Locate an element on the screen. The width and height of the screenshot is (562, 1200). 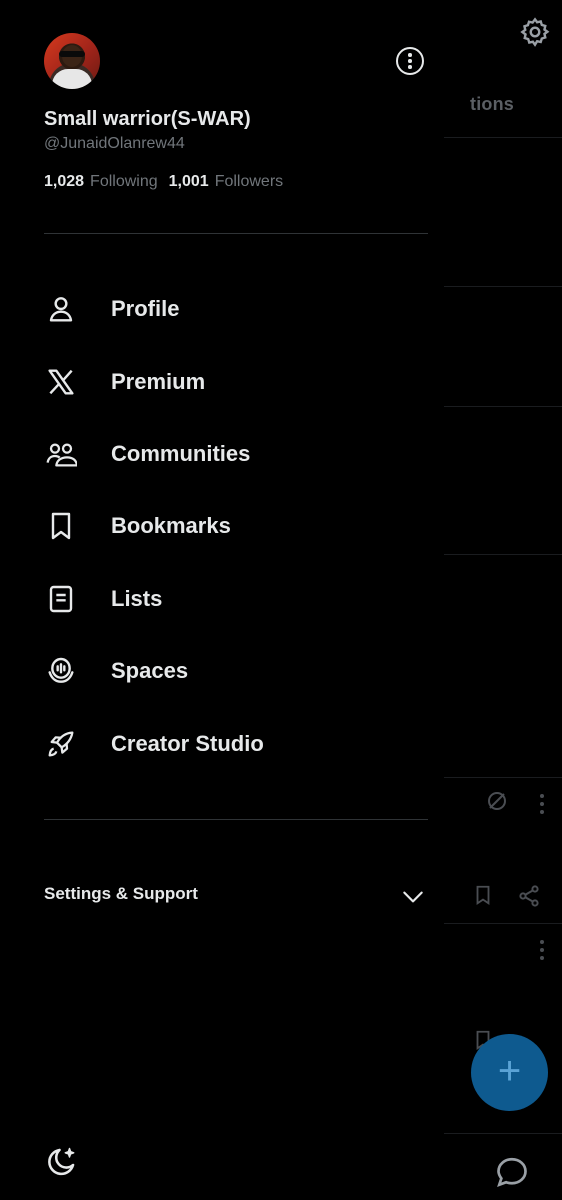
rocket-icon is located at coordinates (61, 744).